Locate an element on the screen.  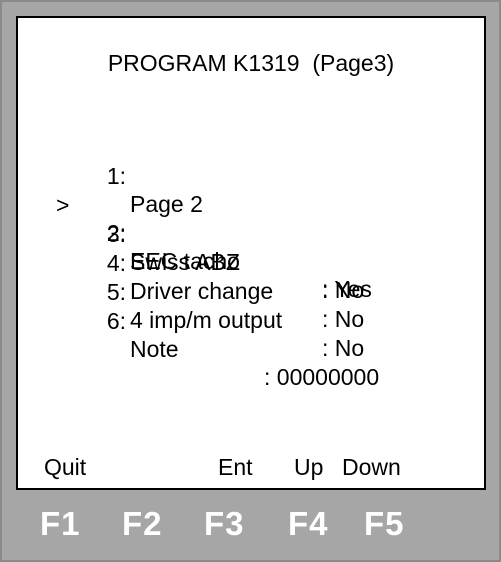
function-key-f2: F2 is located at coordinates (142, 524).